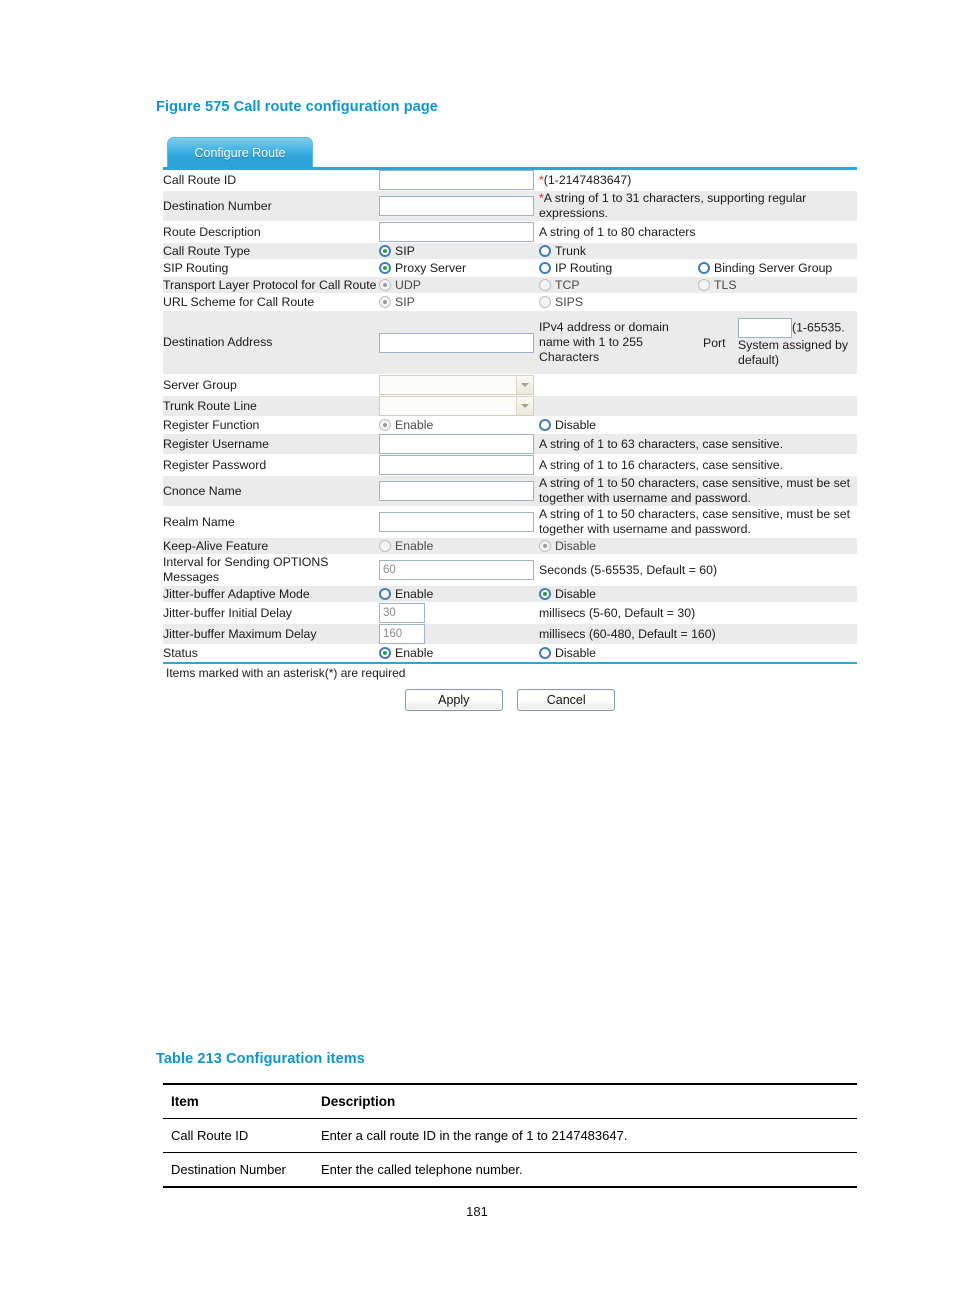 The height and width of the screenshot is (1296, 954). What do you see at coordinates (559, 285) in the screenshot?
I see `radio-transport-tcp: TCP` at bounding box center [559, 285].